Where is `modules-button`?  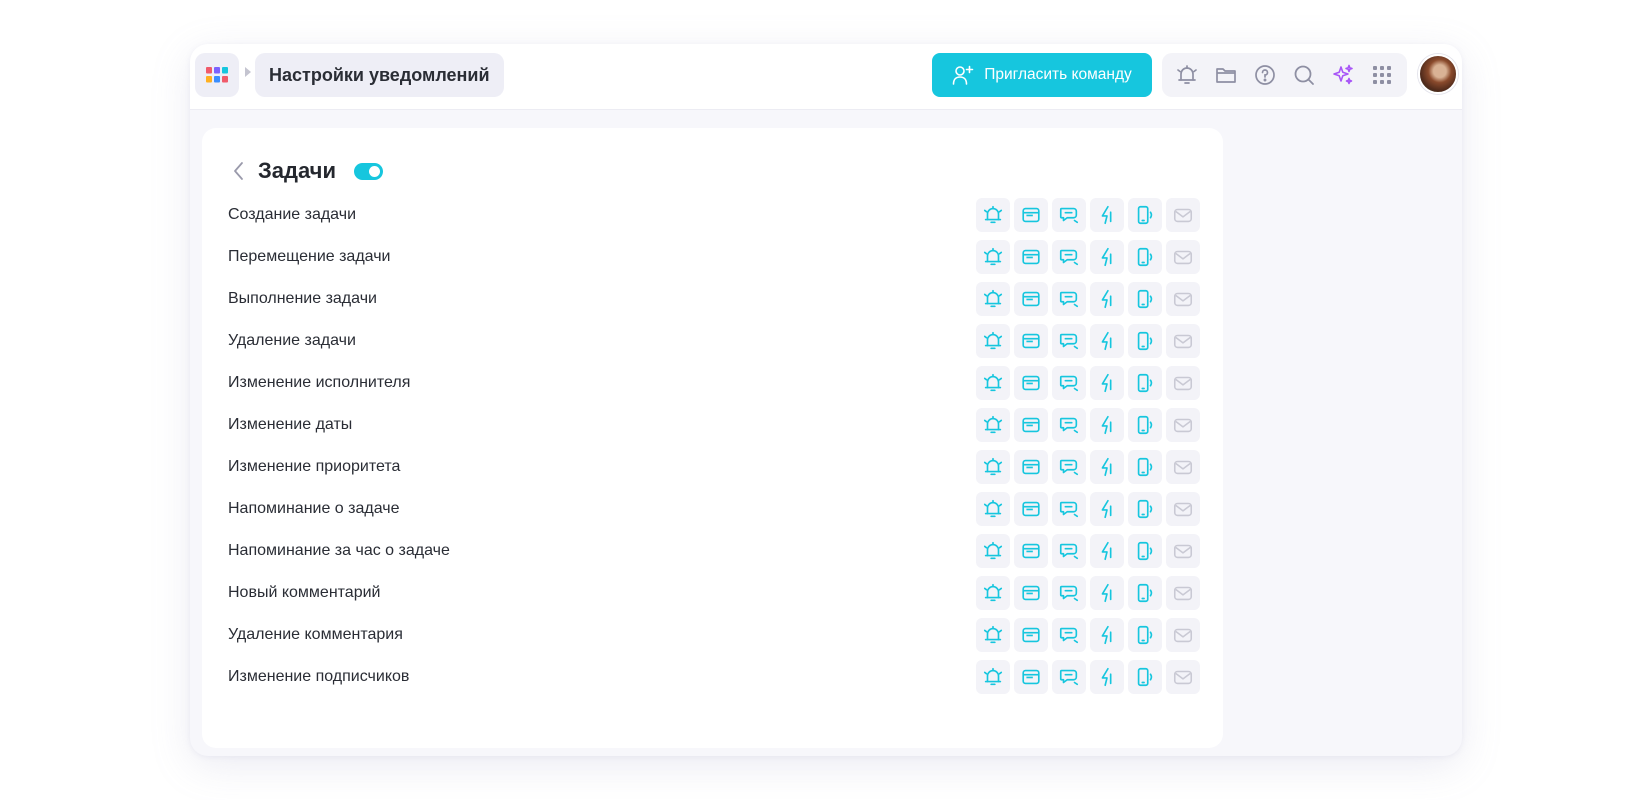
modules-button is located at coordinates (1382, 75).